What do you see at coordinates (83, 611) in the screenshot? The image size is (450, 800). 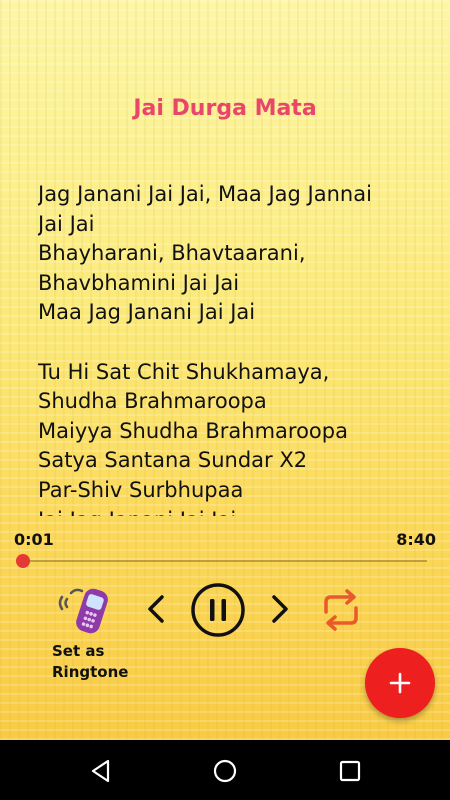 I see `phone-ringing-icon` at bounding box center [83, 611].